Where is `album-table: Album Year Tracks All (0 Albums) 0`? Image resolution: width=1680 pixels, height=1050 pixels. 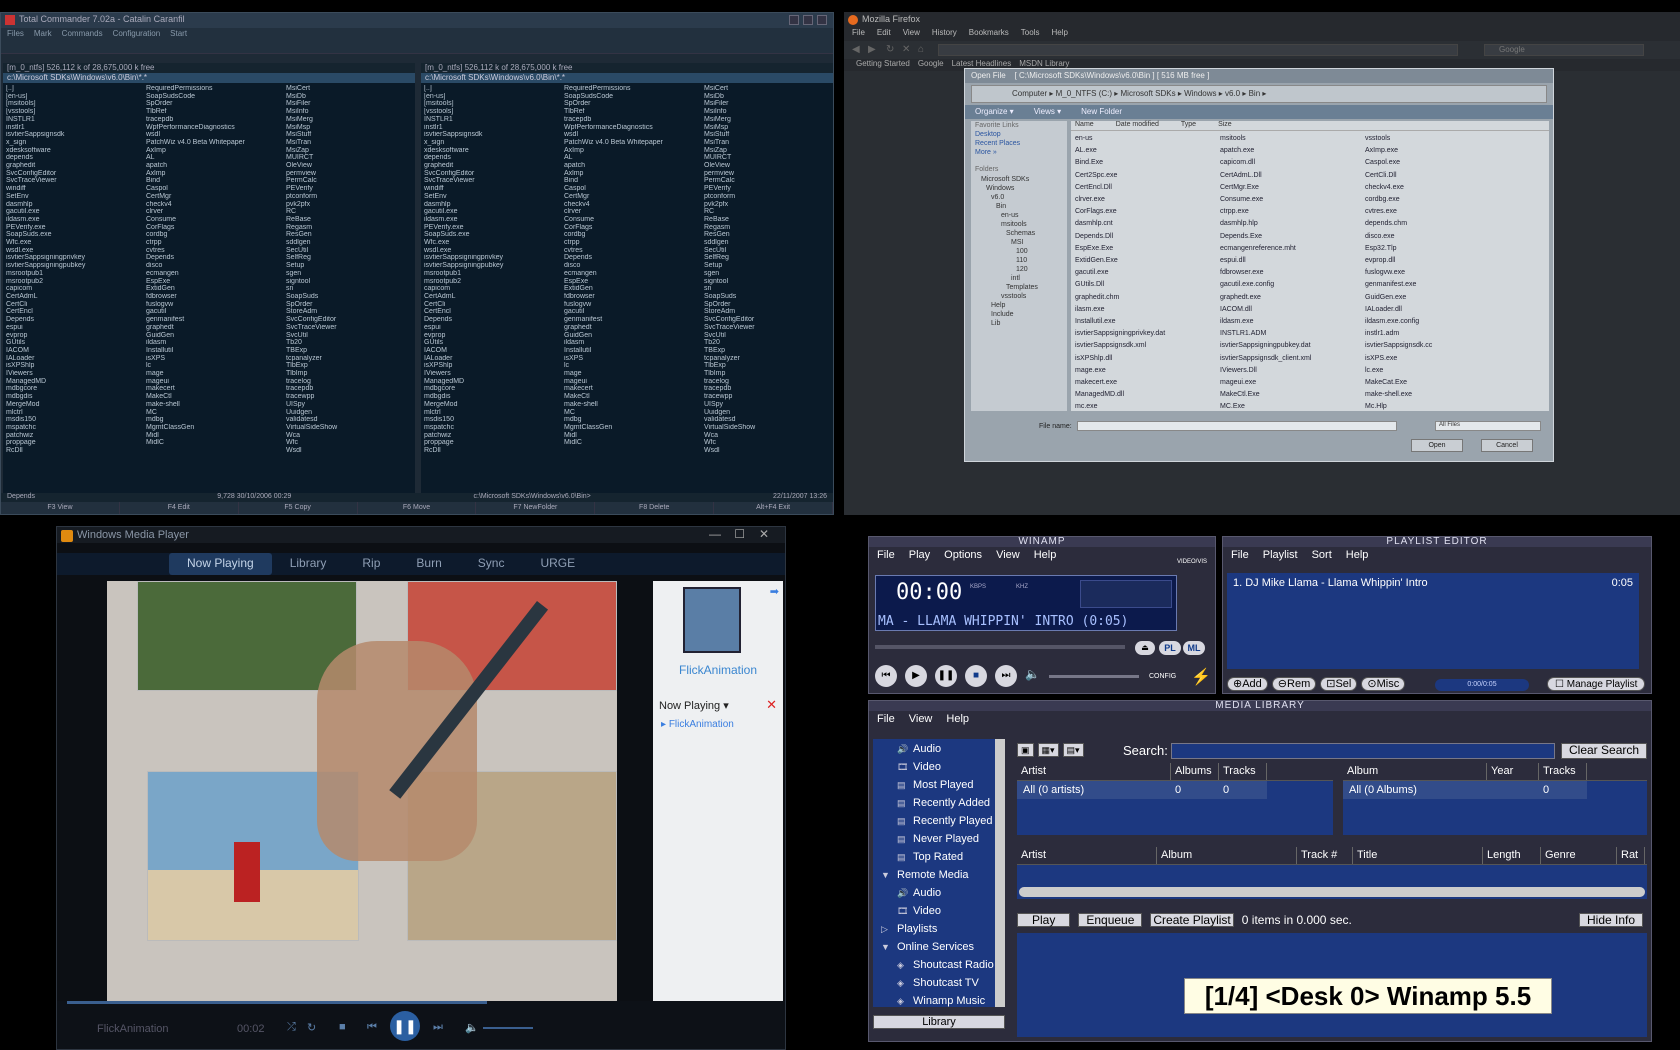
album-table: Album Year Tracks All (0 Albums) 0 is located at coordinates (1495, 799).